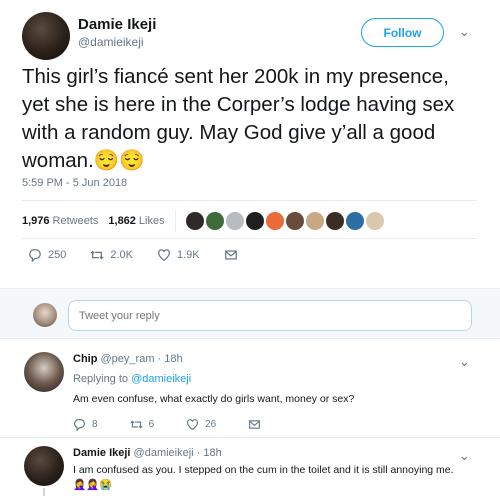 This screenshot has height=496, width=500. I want to click on like-count: 1.9K, so click(188, 255).